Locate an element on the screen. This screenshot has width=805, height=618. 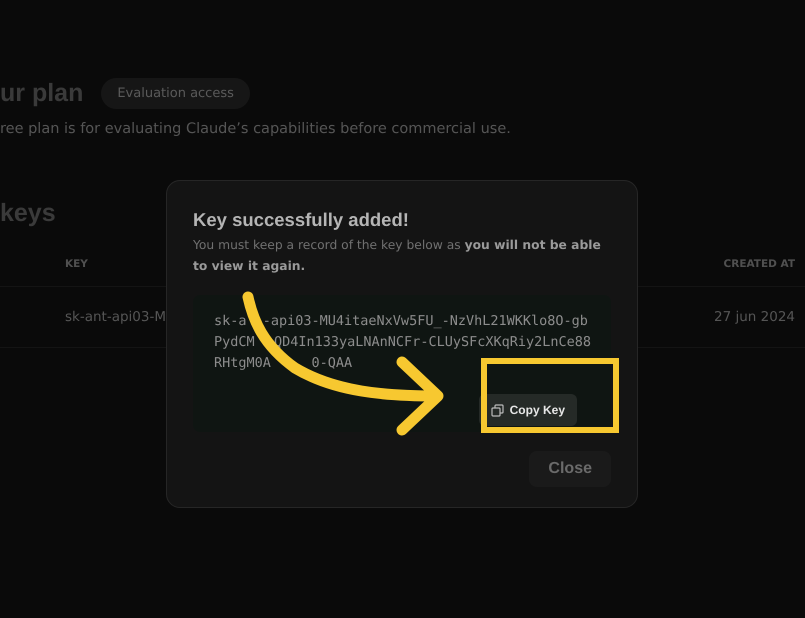
dialog-message: You must keep a record of the key below as you will not be able to view it again. is located at coordinates (397, 256).